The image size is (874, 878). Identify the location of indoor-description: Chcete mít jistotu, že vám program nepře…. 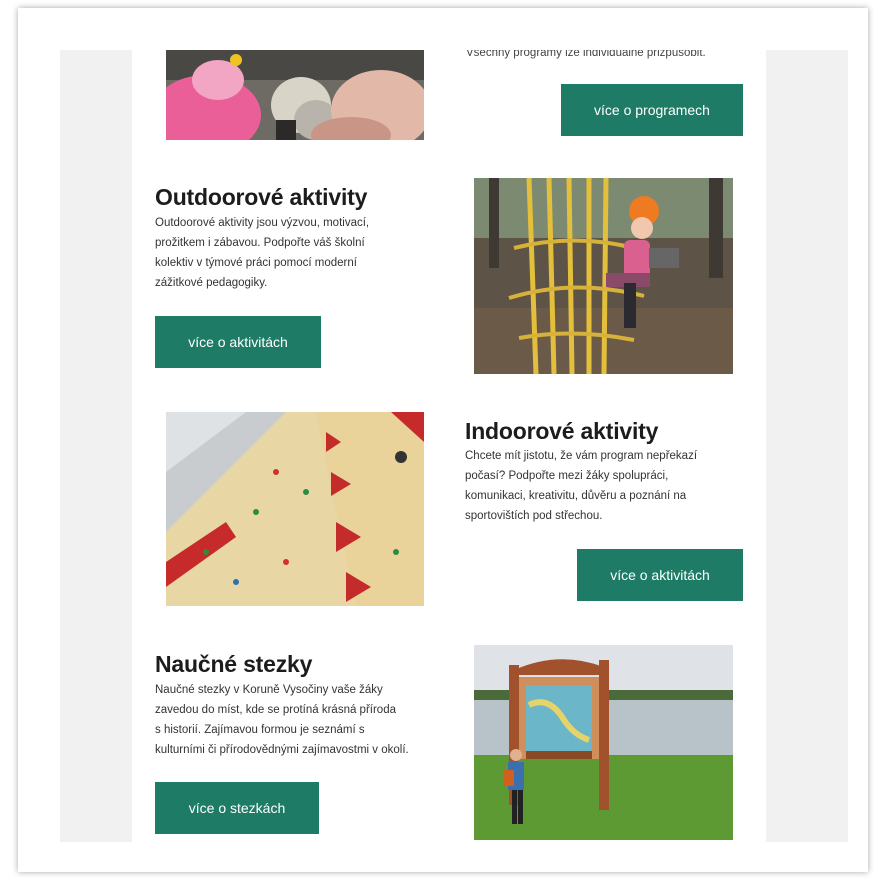
(605, 486).